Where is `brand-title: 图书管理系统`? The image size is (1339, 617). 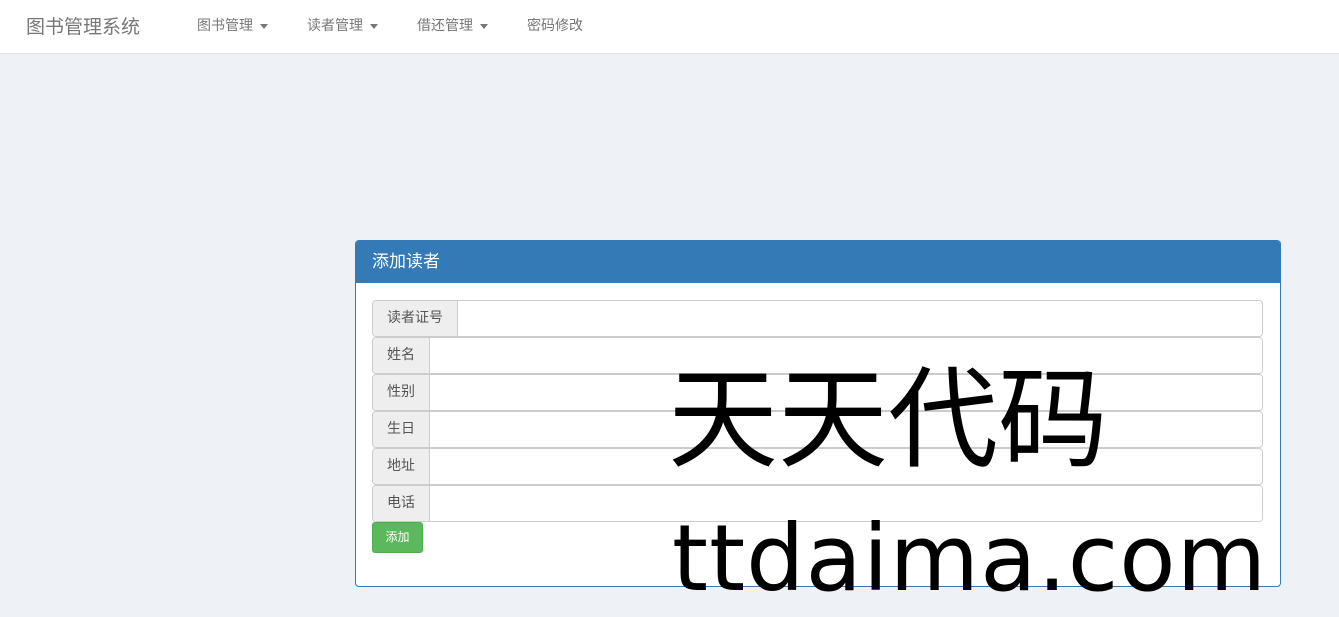 brand-title: 图书管理系统 is located at coordinates (83, 27).